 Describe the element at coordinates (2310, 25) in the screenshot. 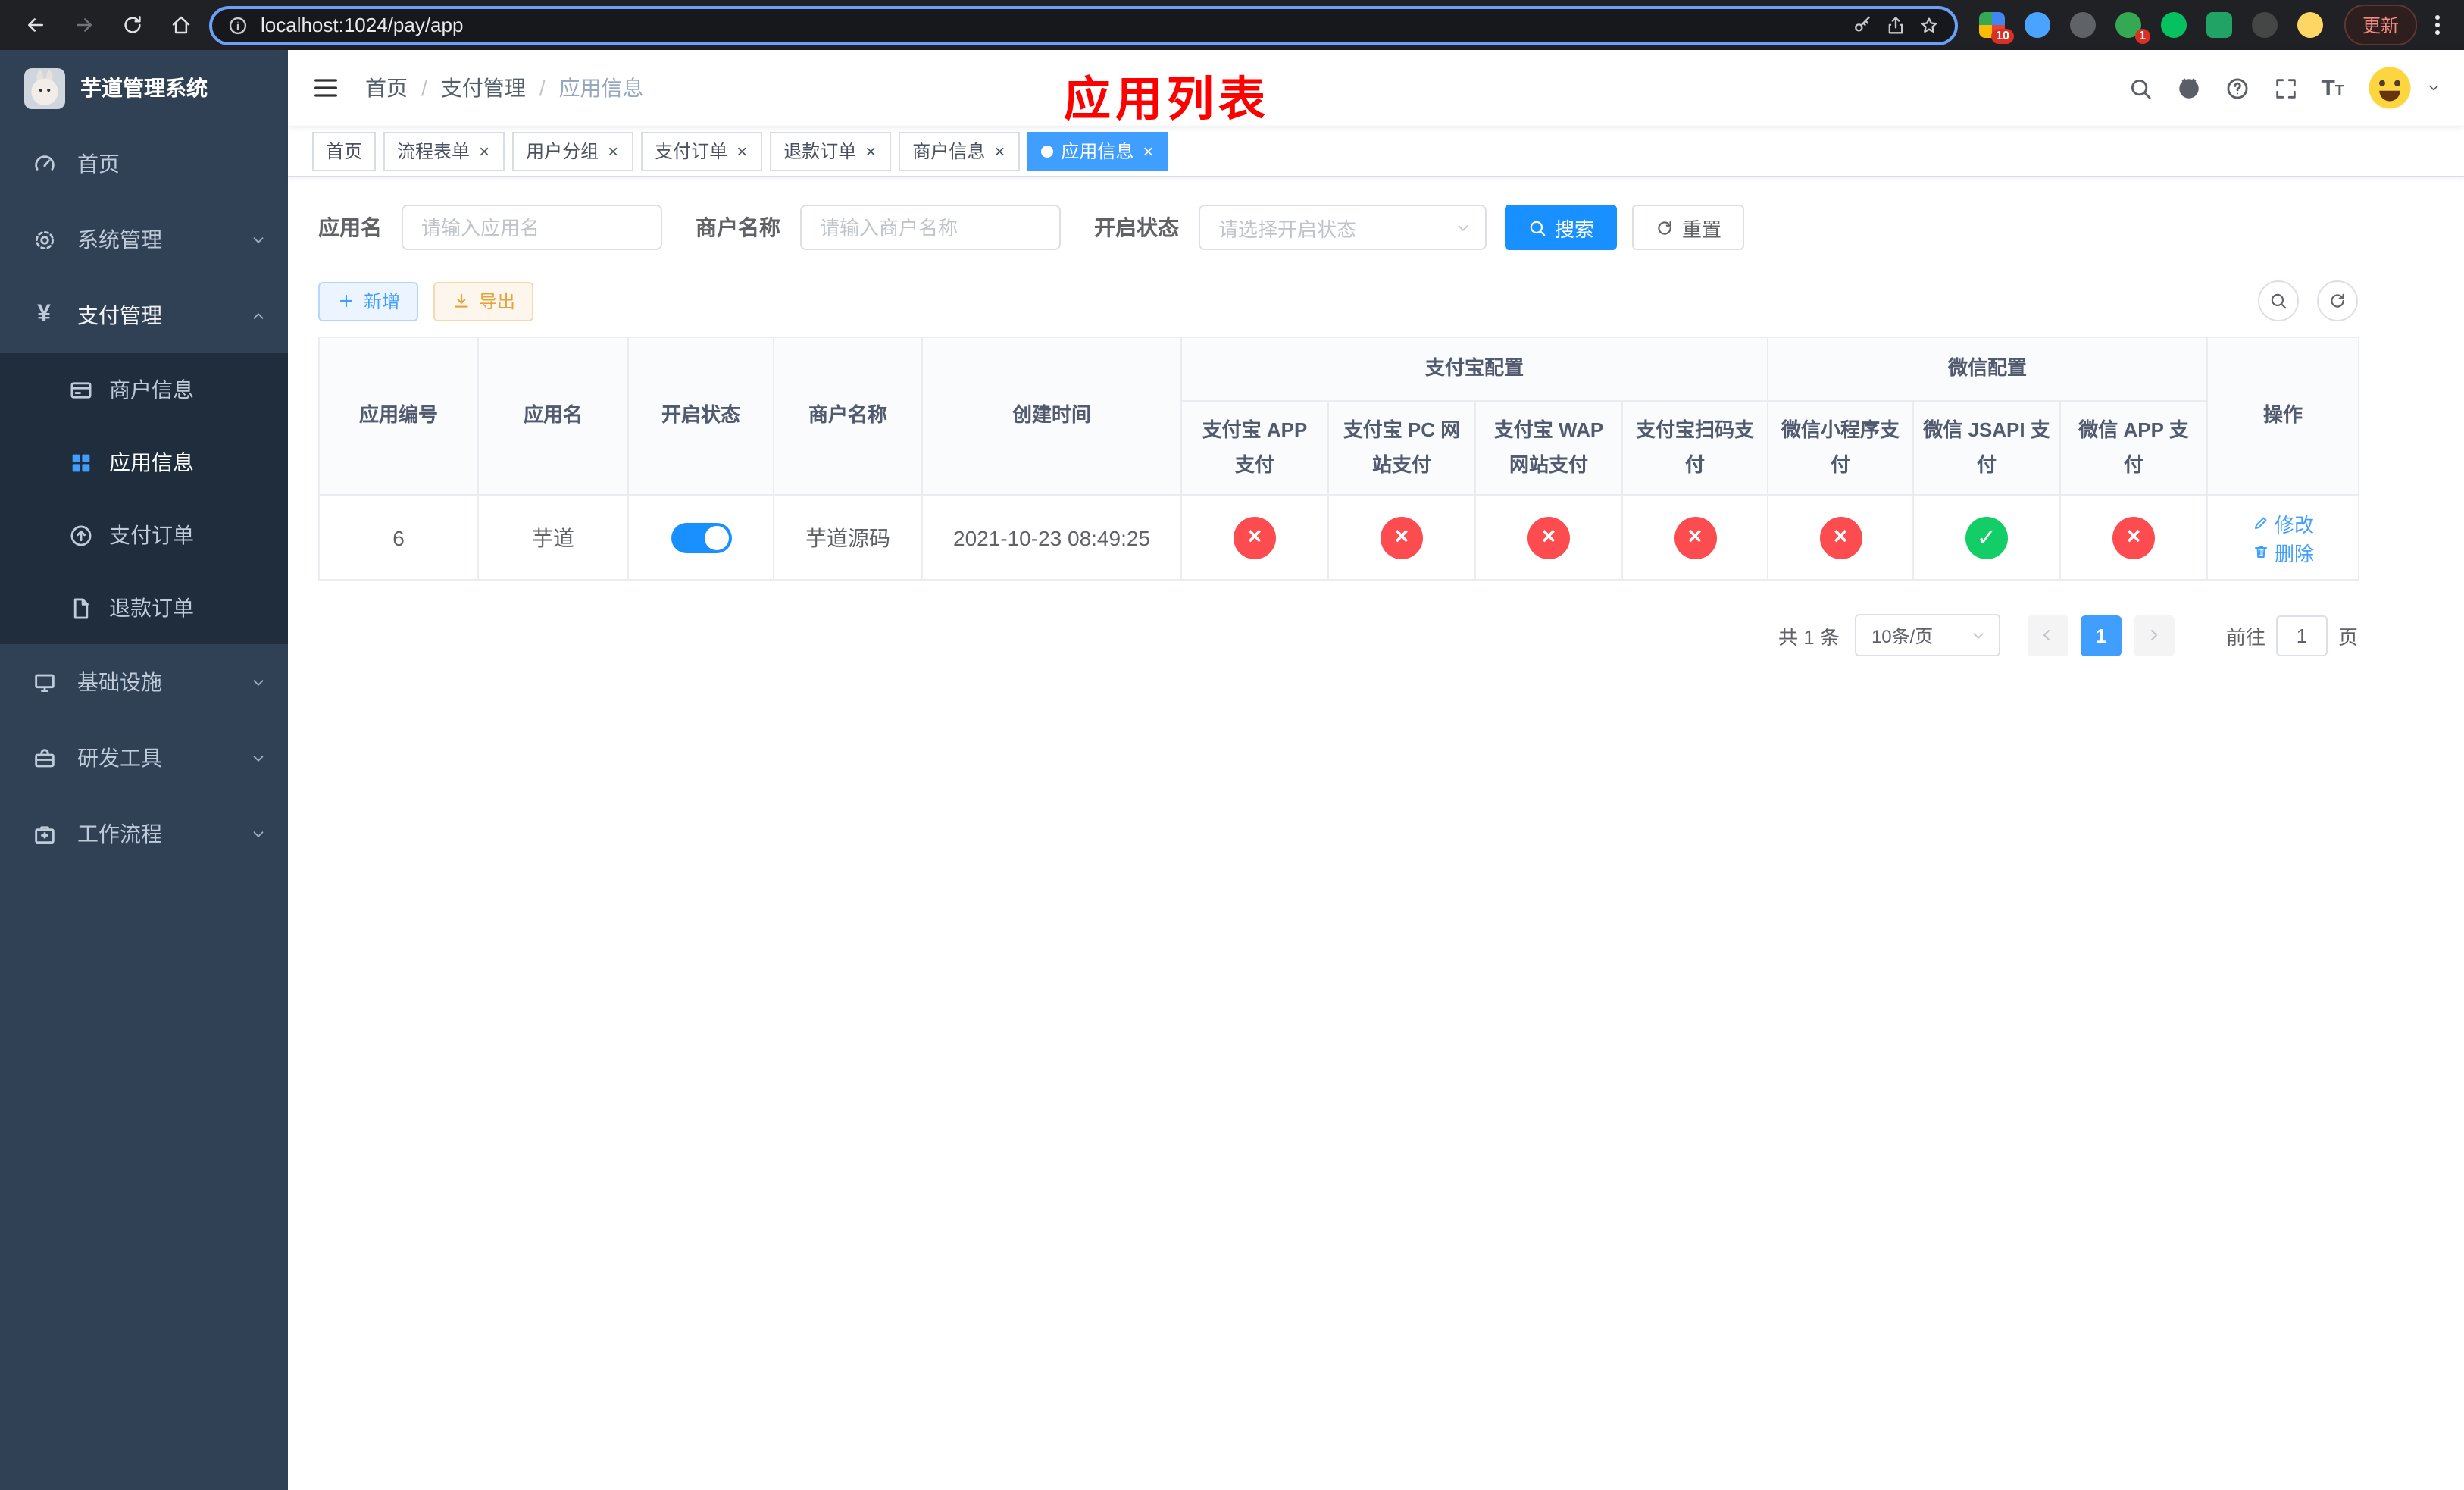

I see `extension-face-icon` at that location.